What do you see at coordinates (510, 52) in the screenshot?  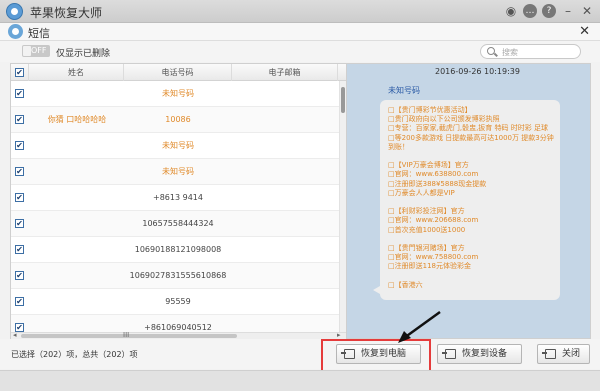 I see `search-placeholder: 搜索` at bounding box center [510, 52].